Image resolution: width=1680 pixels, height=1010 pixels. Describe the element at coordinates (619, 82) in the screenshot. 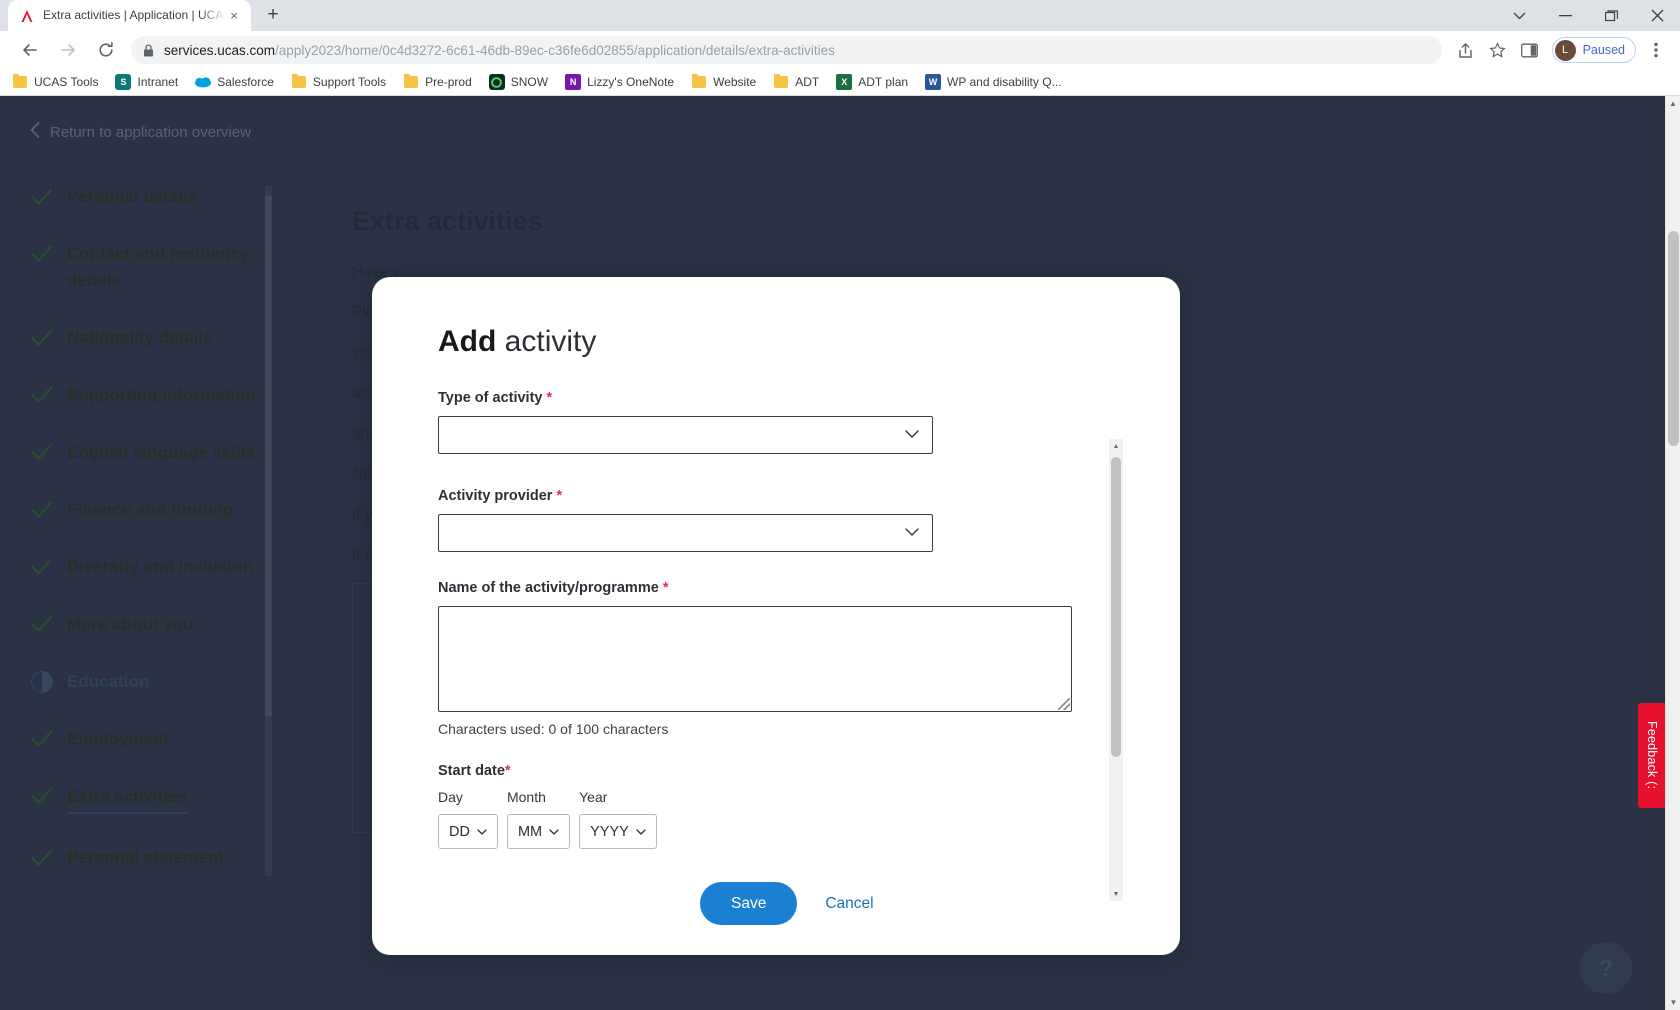

I see `bookmark-item: N Lizzy's OneNote` at that location.